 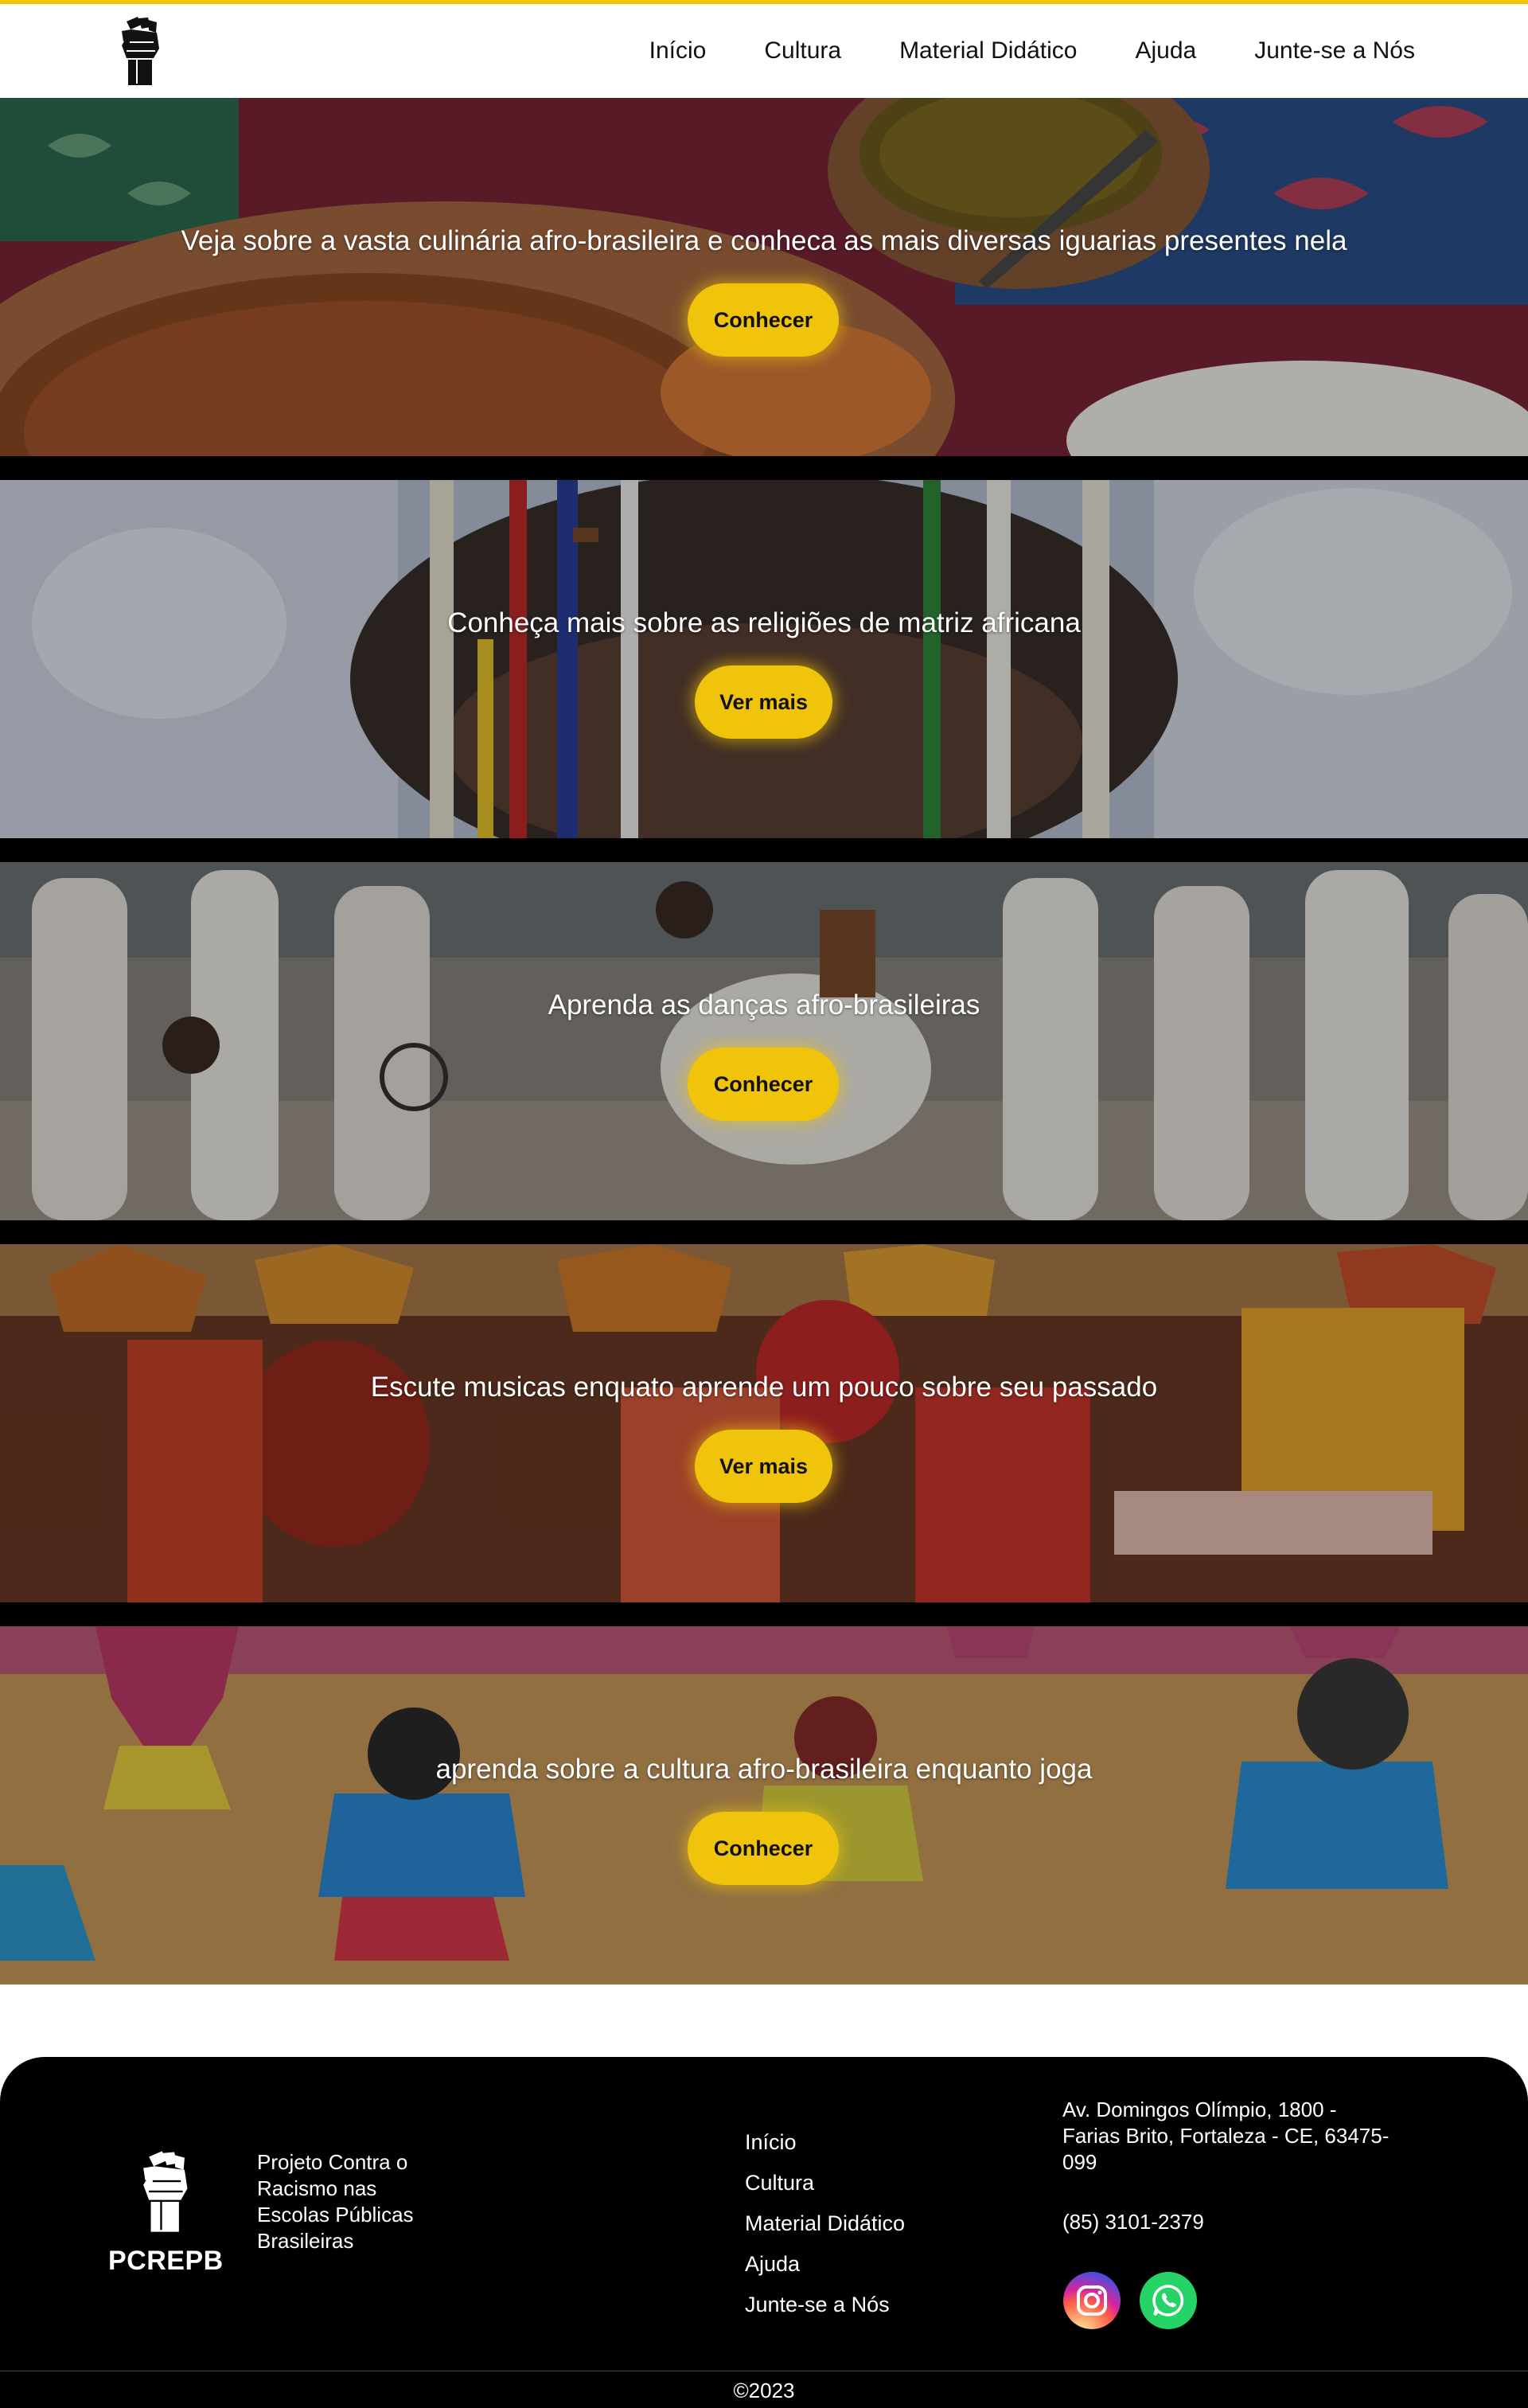 I want to click on nav-item-material-didatico: Material Didático, so click(x=988, y=50).